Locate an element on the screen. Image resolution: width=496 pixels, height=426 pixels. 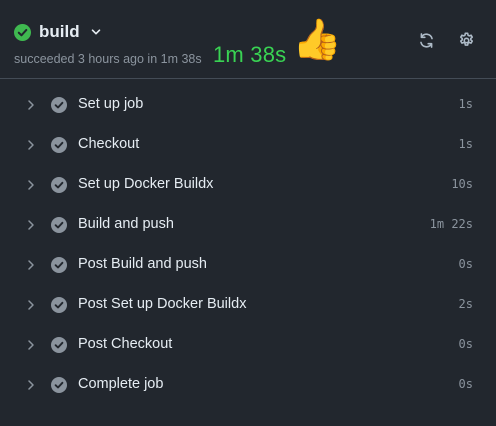
thumbs-up-emoji: 👍 is located at coordinates (317, 40).